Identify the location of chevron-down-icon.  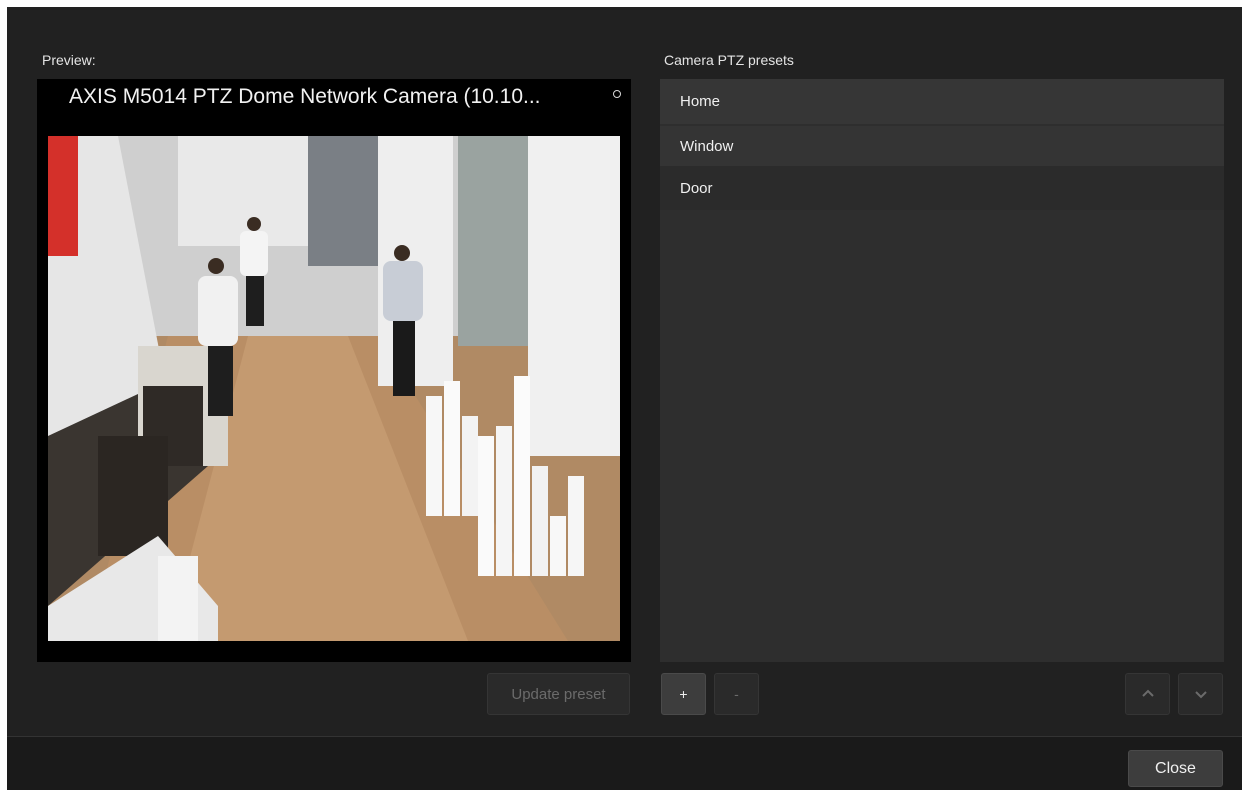
(1200, 695).